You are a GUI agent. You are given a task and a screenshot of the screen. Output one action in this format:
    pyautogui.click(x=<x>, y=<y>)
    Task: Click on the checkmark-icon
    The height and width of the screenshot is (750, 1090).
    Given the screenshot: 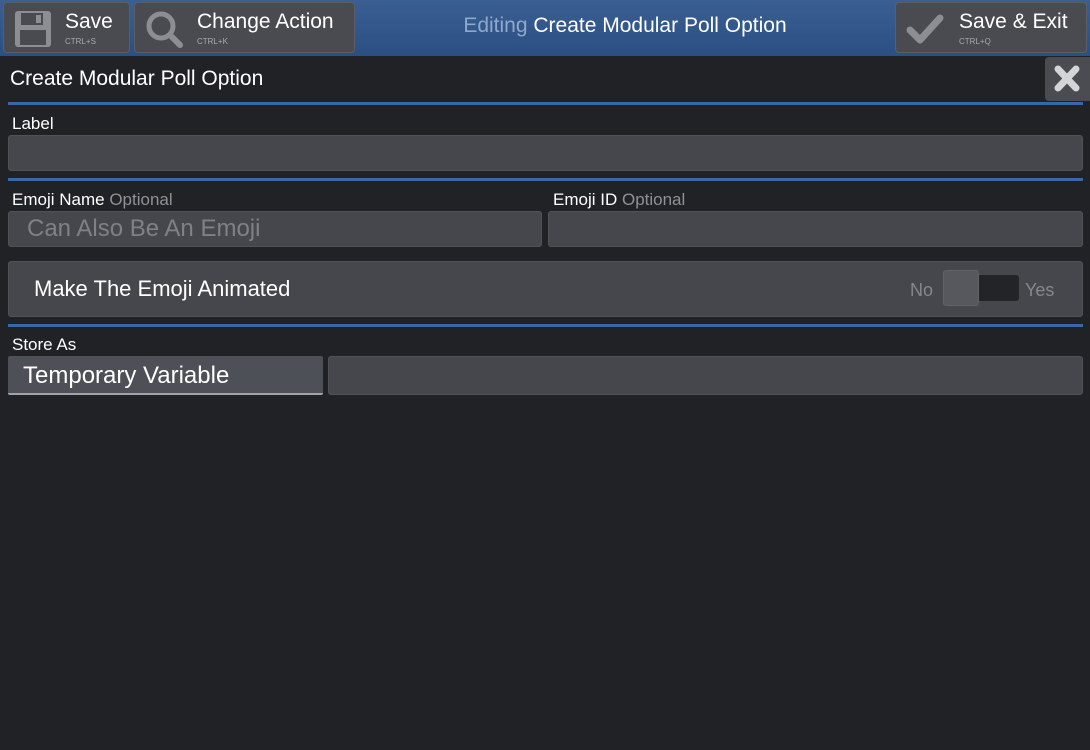 What is the action you would take?
    pyautogui.click(x=925, y=29)
    